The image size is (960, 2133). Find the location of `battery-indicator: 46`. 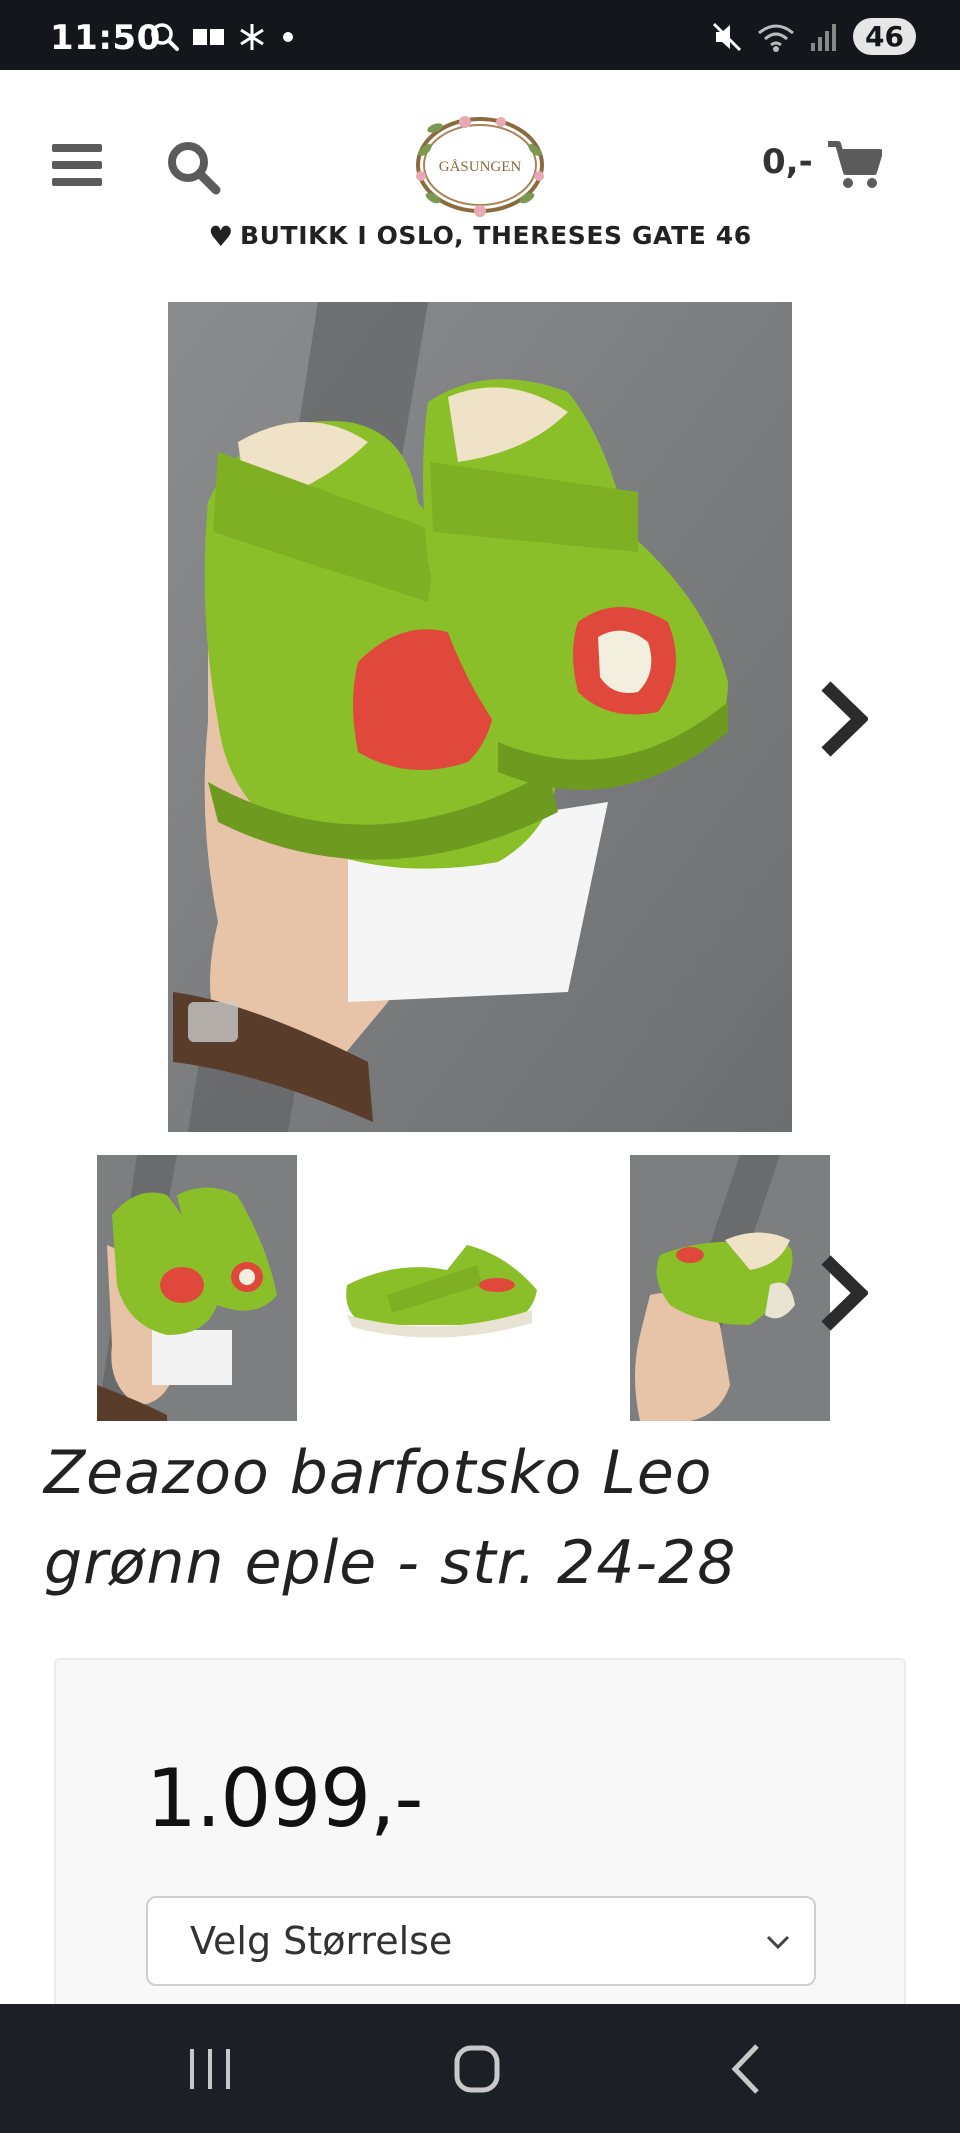

battery-indicator: 46 is located at coordinates (884, 36).